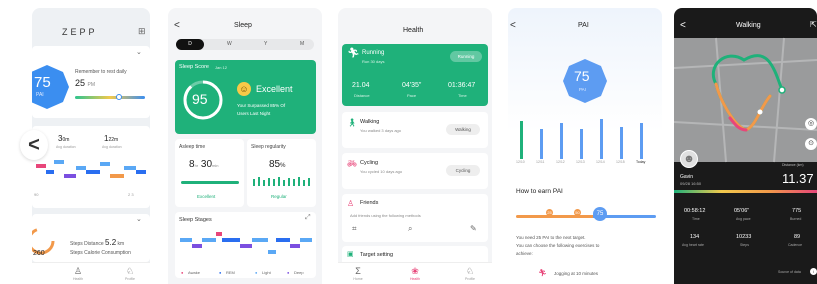 The image size is (817, 284). Describe the element at coordinates (34, 145) in the screenshot. I see `back-chevron-icon: <` at that location.